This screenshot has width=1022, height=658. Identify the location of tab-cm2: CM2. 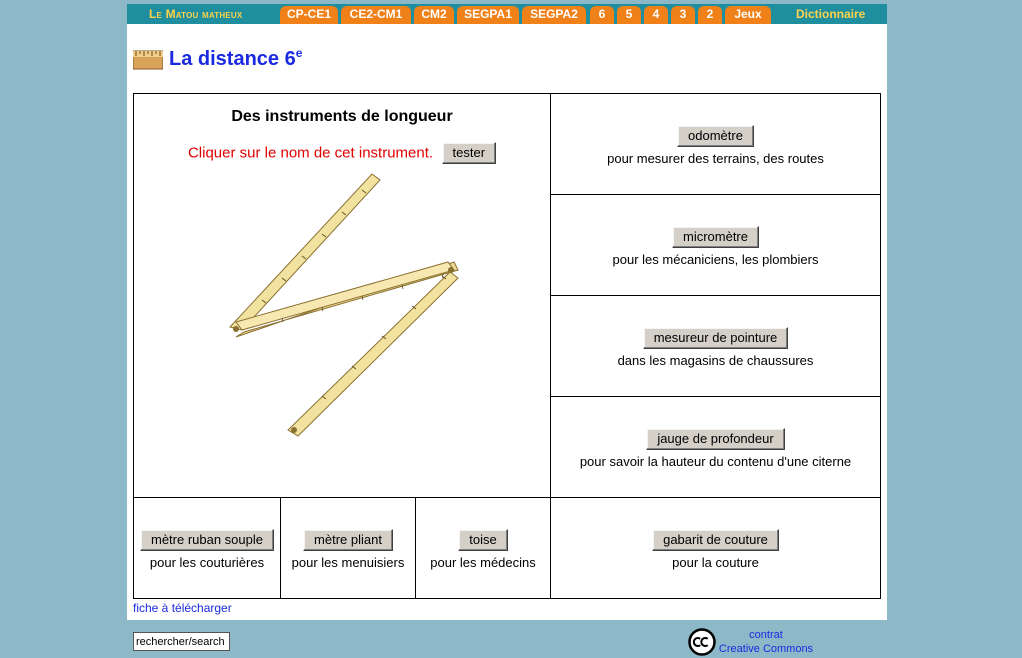
(434, 15).